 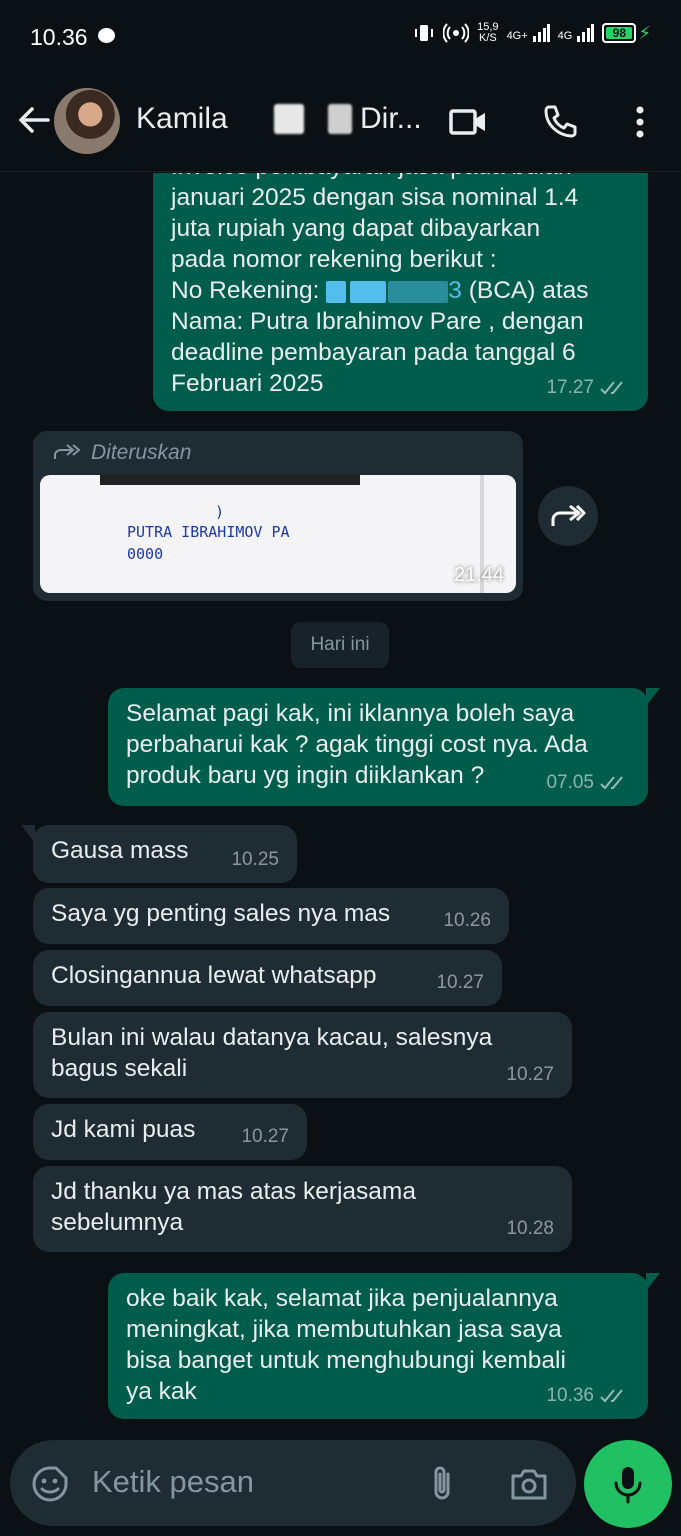 What do you see at coordinates (120, 850) in the screenshot?
I see `message-text: Gausa mass` at bounding box center [120, 850].